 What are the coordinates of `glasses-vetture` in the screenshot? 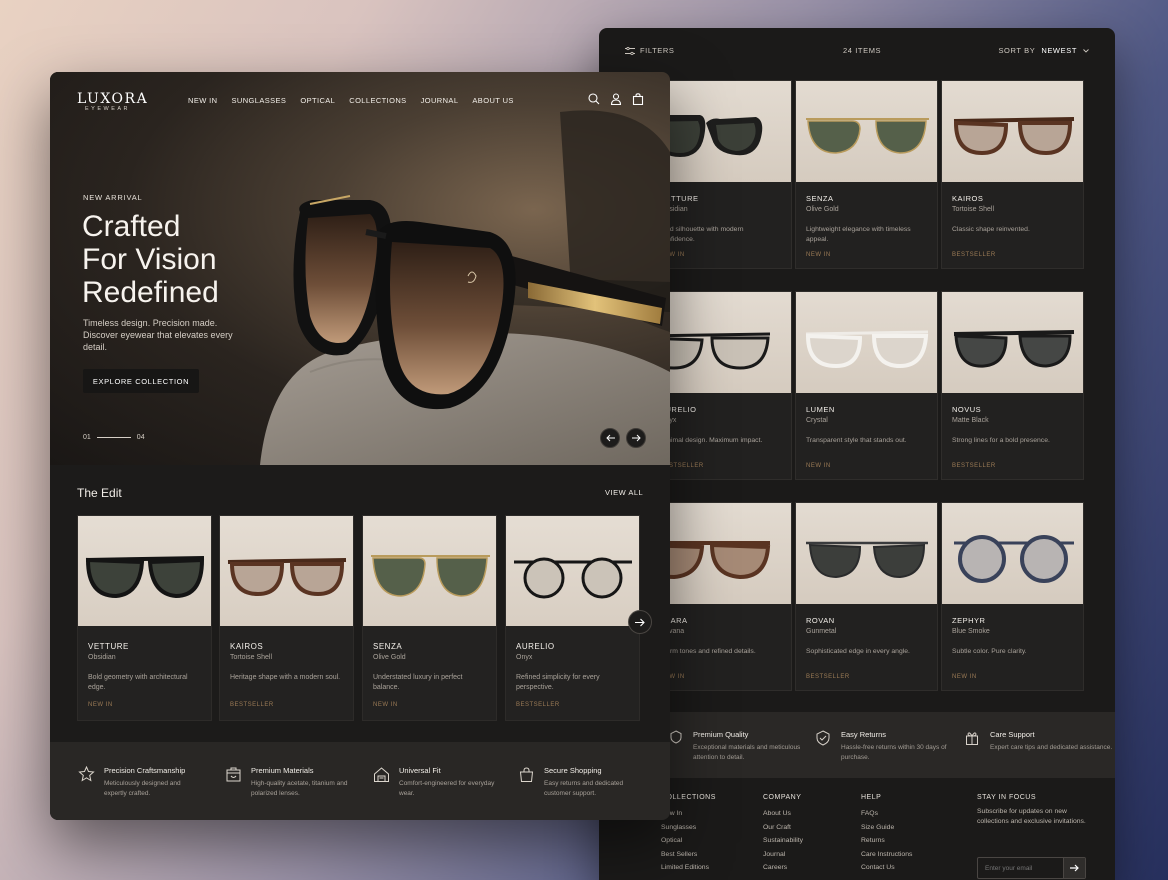 It's located at (145, 577).